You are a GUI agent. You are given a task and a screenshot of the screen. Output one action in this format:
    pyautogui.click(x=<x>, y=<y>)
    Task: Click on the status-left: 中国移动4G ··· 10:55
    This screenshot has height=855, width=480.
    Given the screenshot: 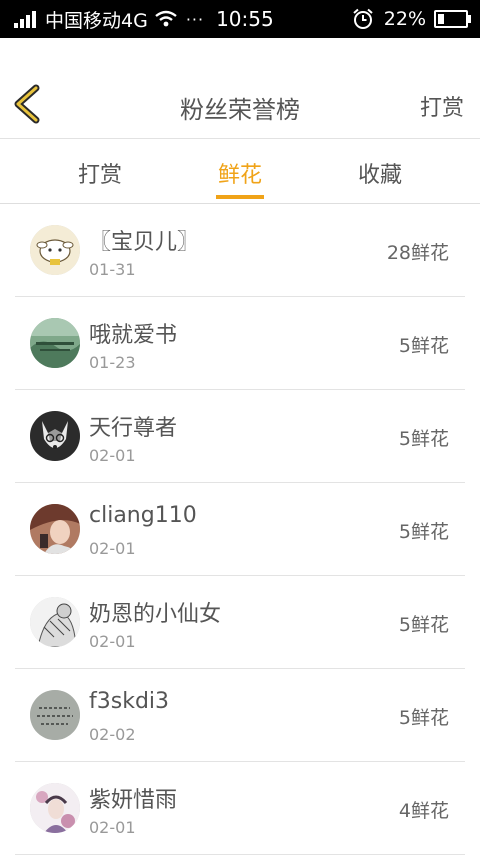 What is the action you would take?
    pyautogui.click(x=137, y=19)
    